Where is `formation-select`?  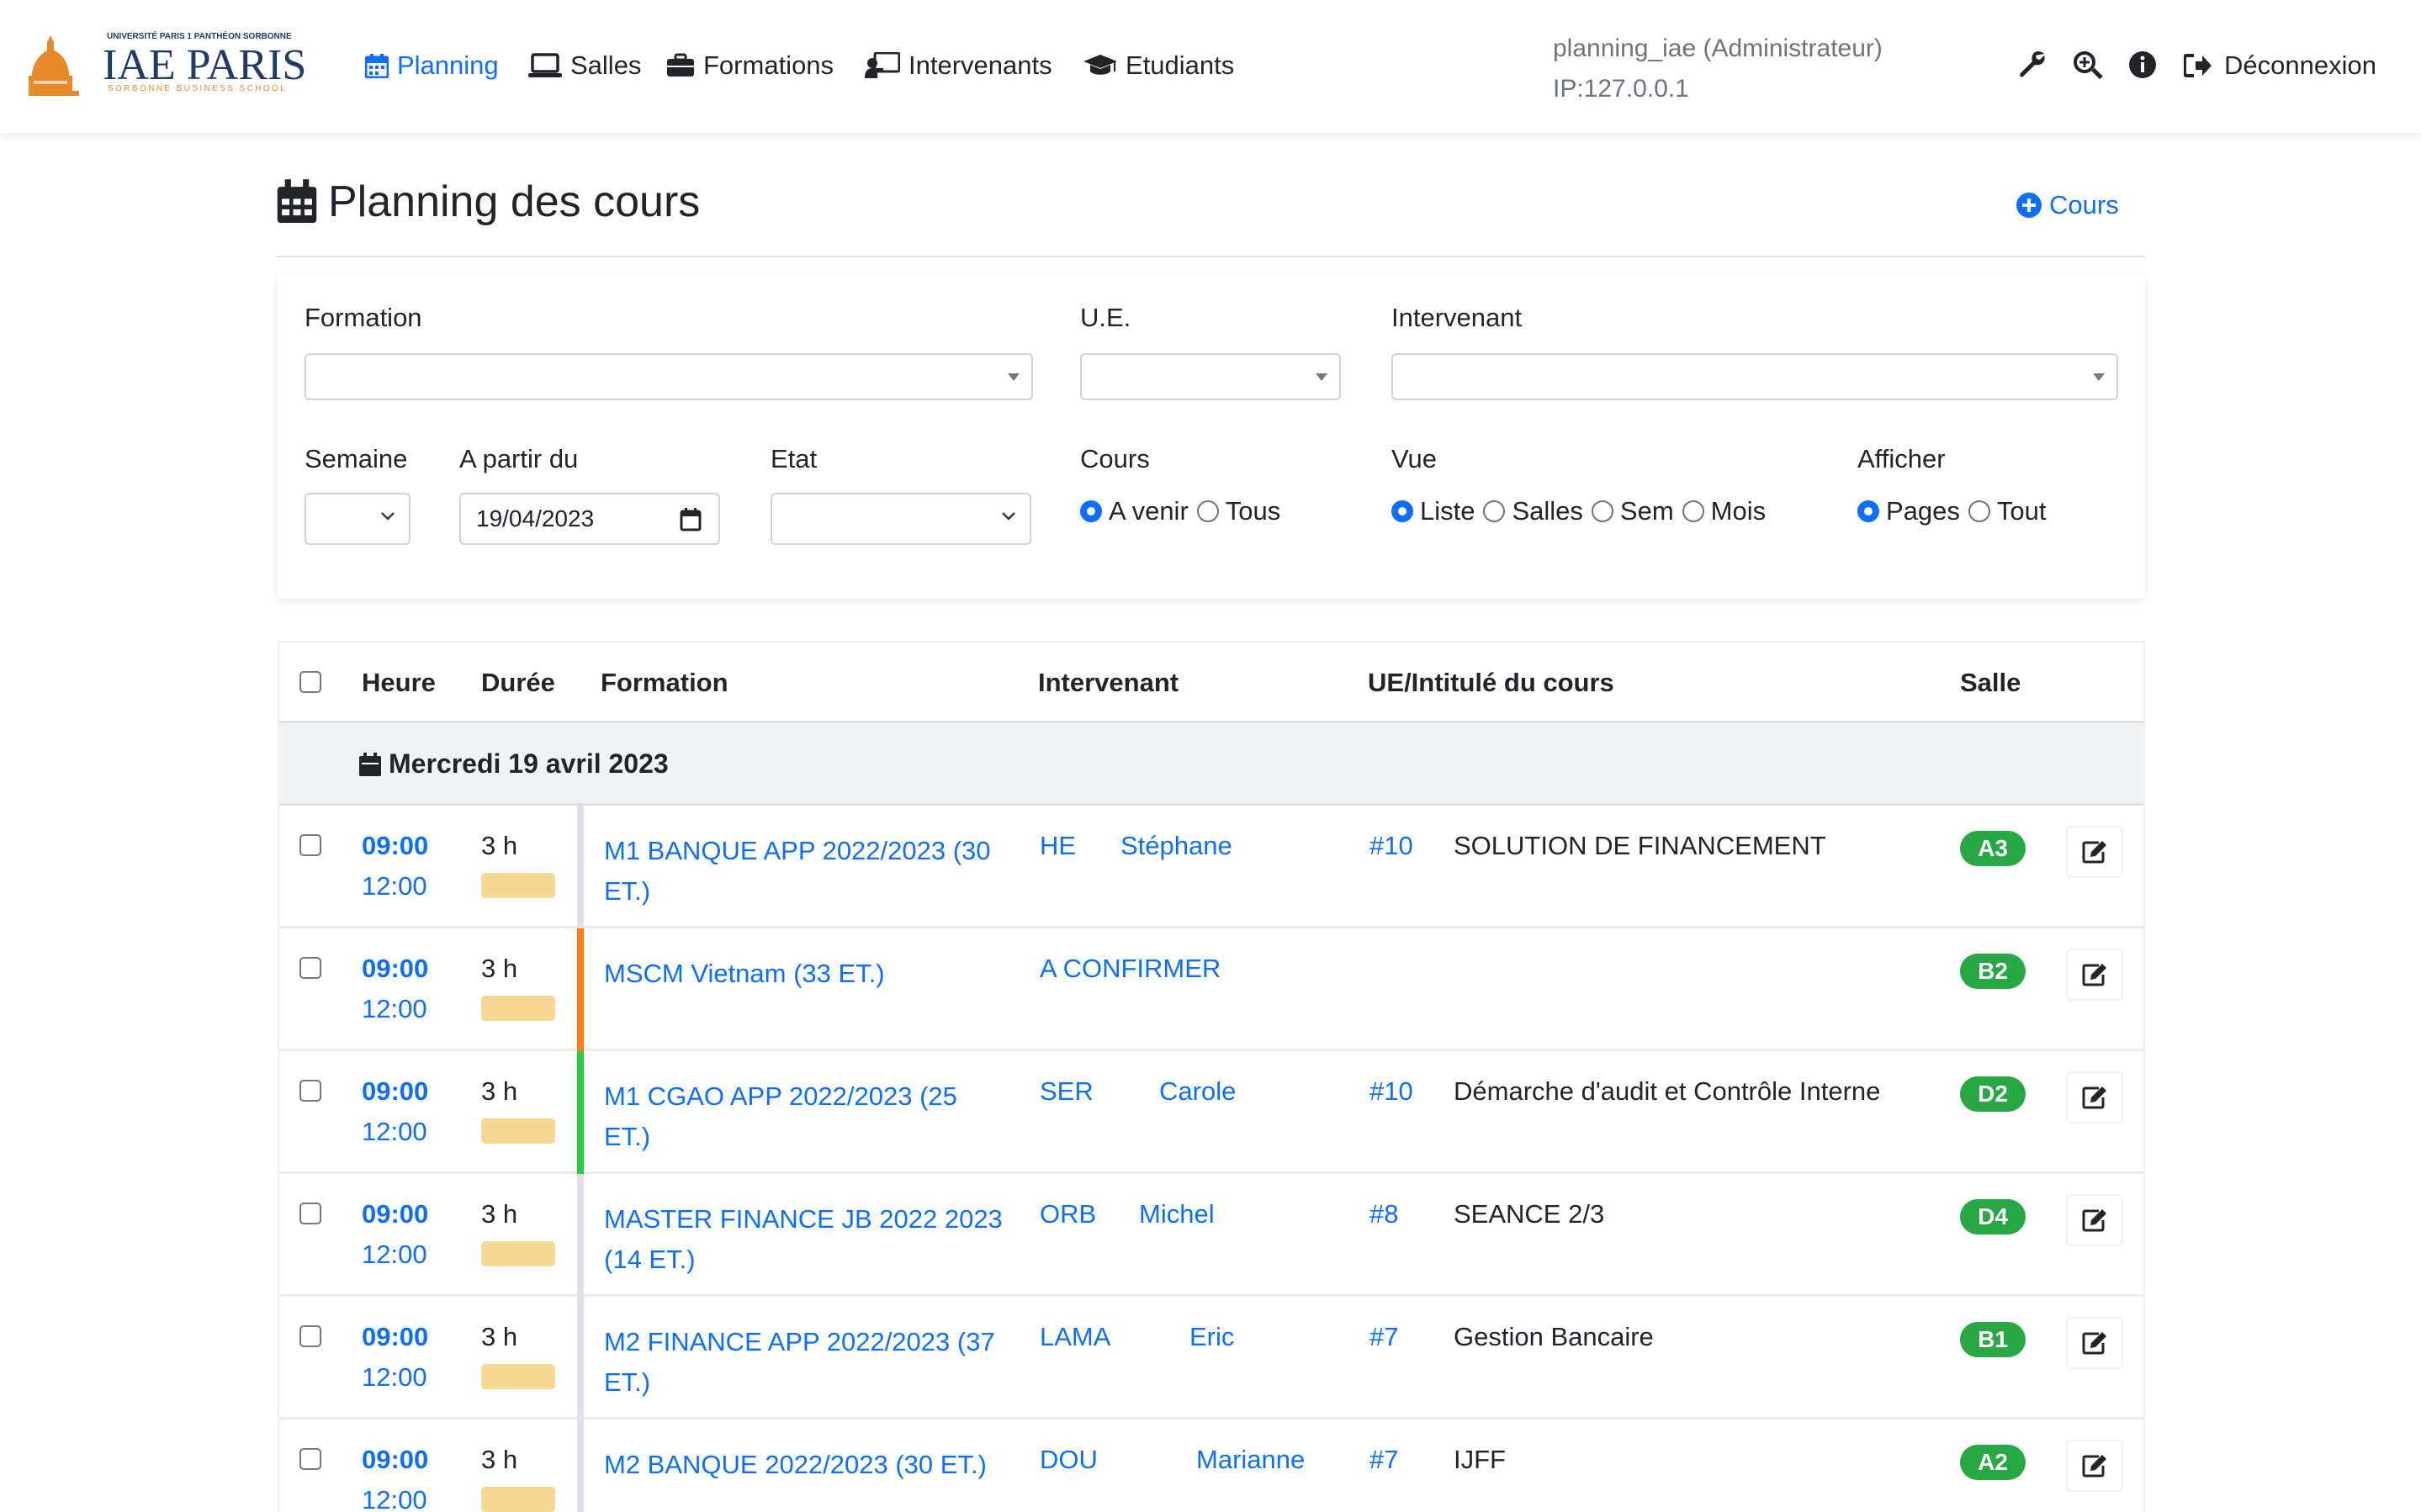
formation-select is located at coordinates (669, 376).